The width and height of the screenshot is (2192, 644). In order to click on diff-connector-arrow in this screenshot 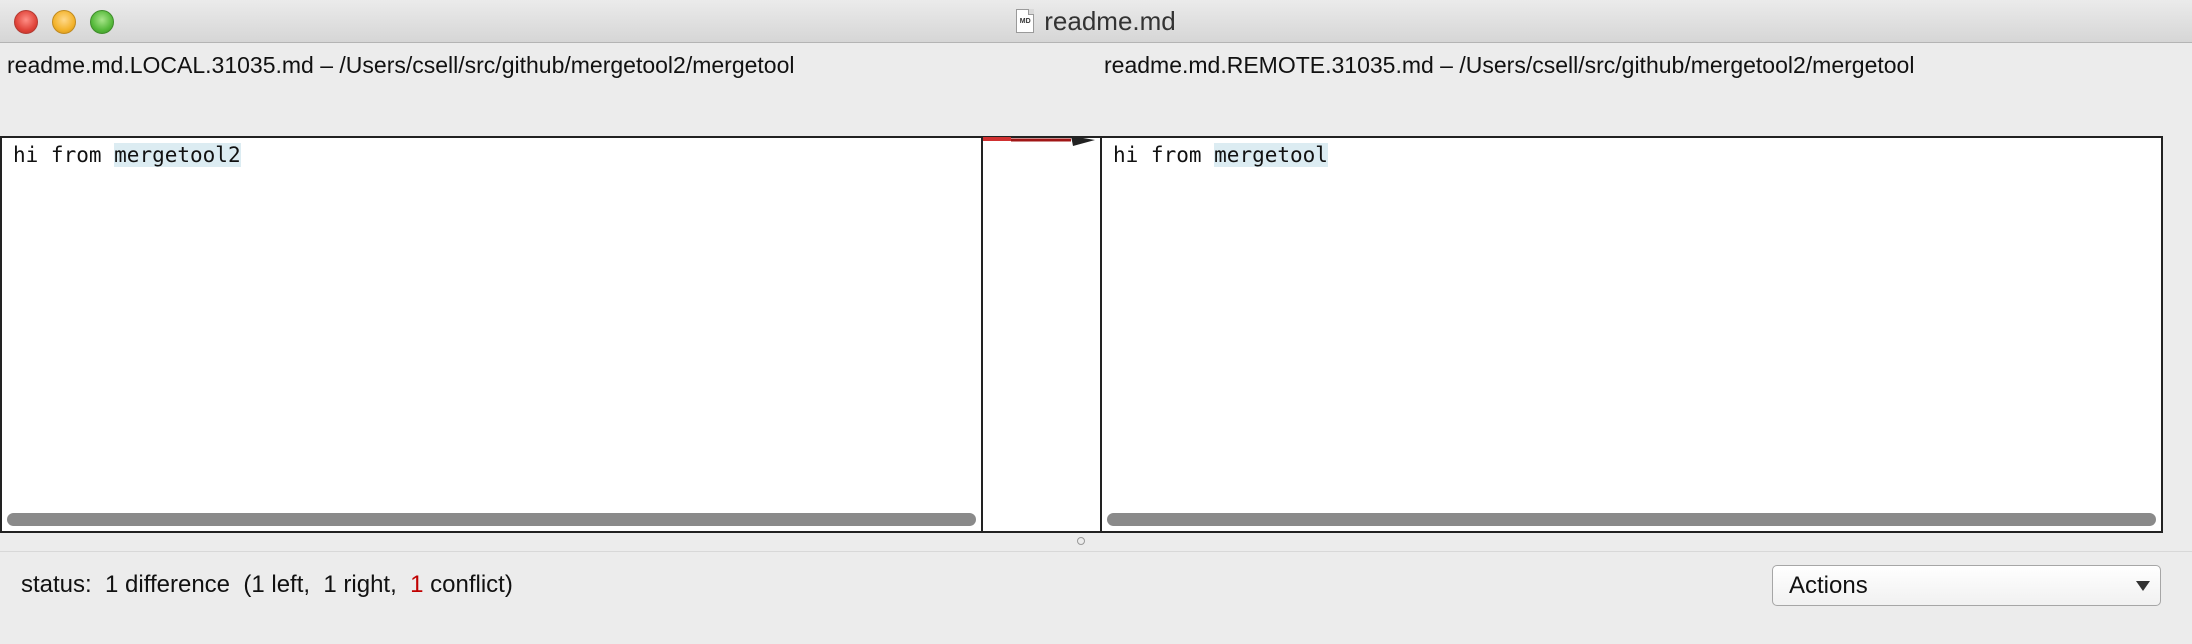, I will do `click(1039, 141)`.